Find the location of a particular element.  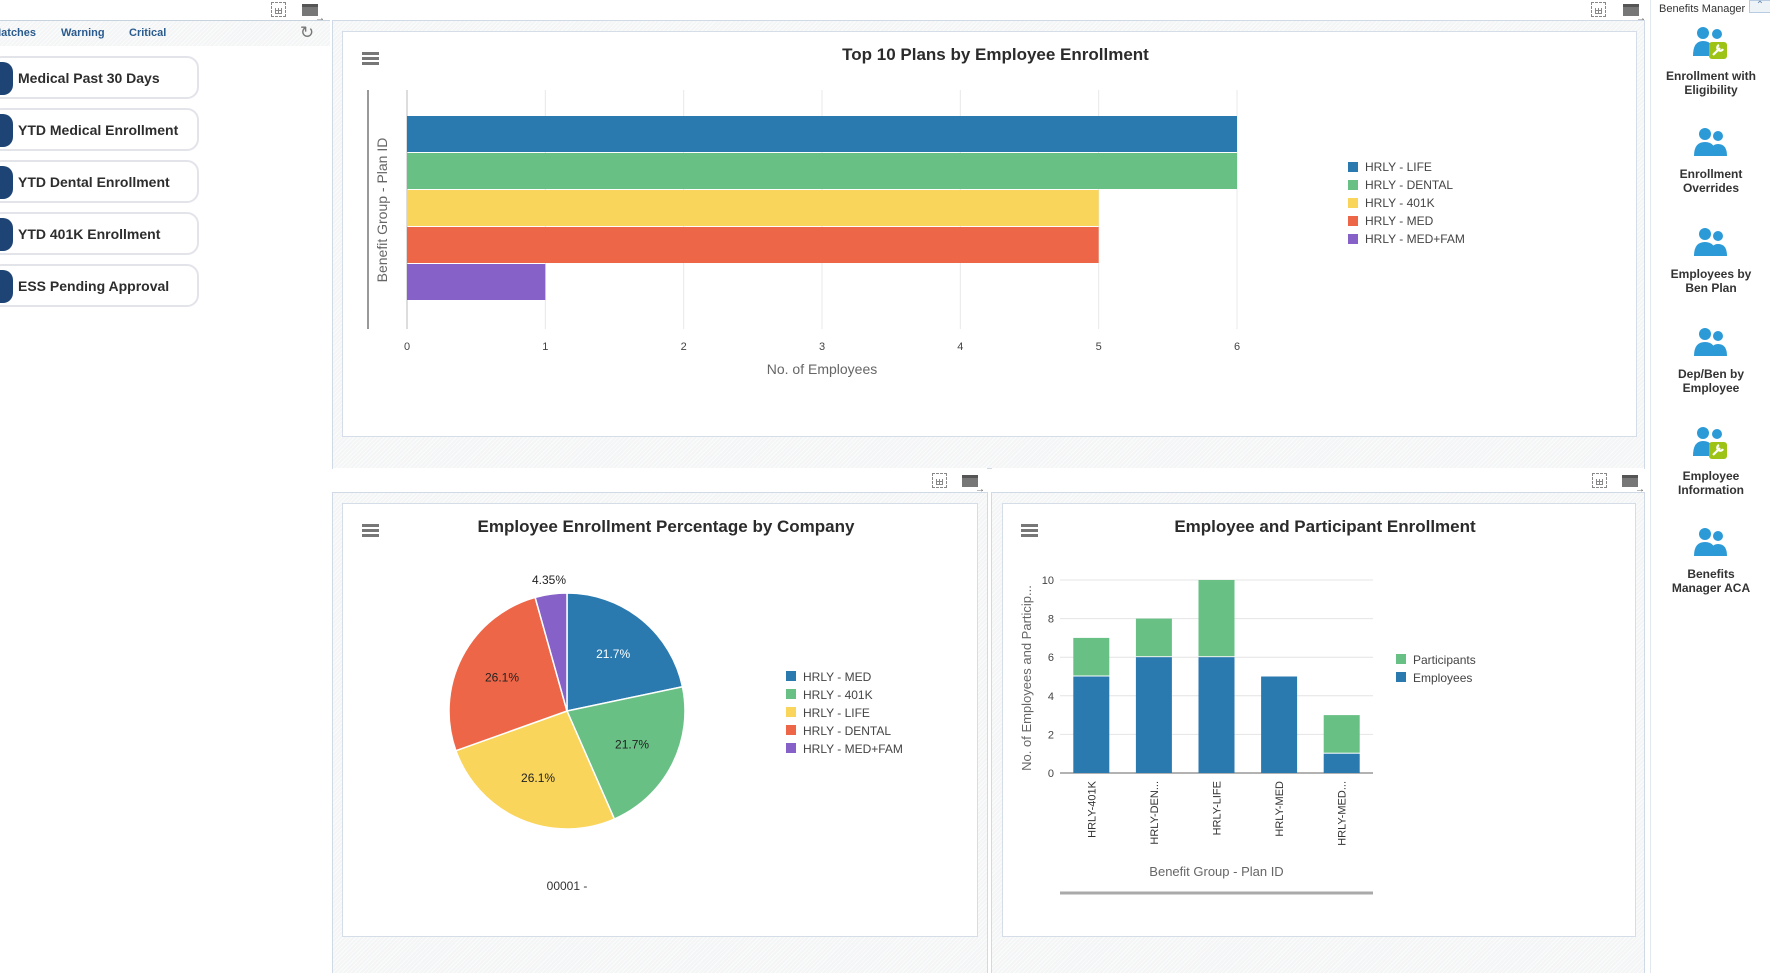

tab-warning: Warning is located at coordinates (83, 33).